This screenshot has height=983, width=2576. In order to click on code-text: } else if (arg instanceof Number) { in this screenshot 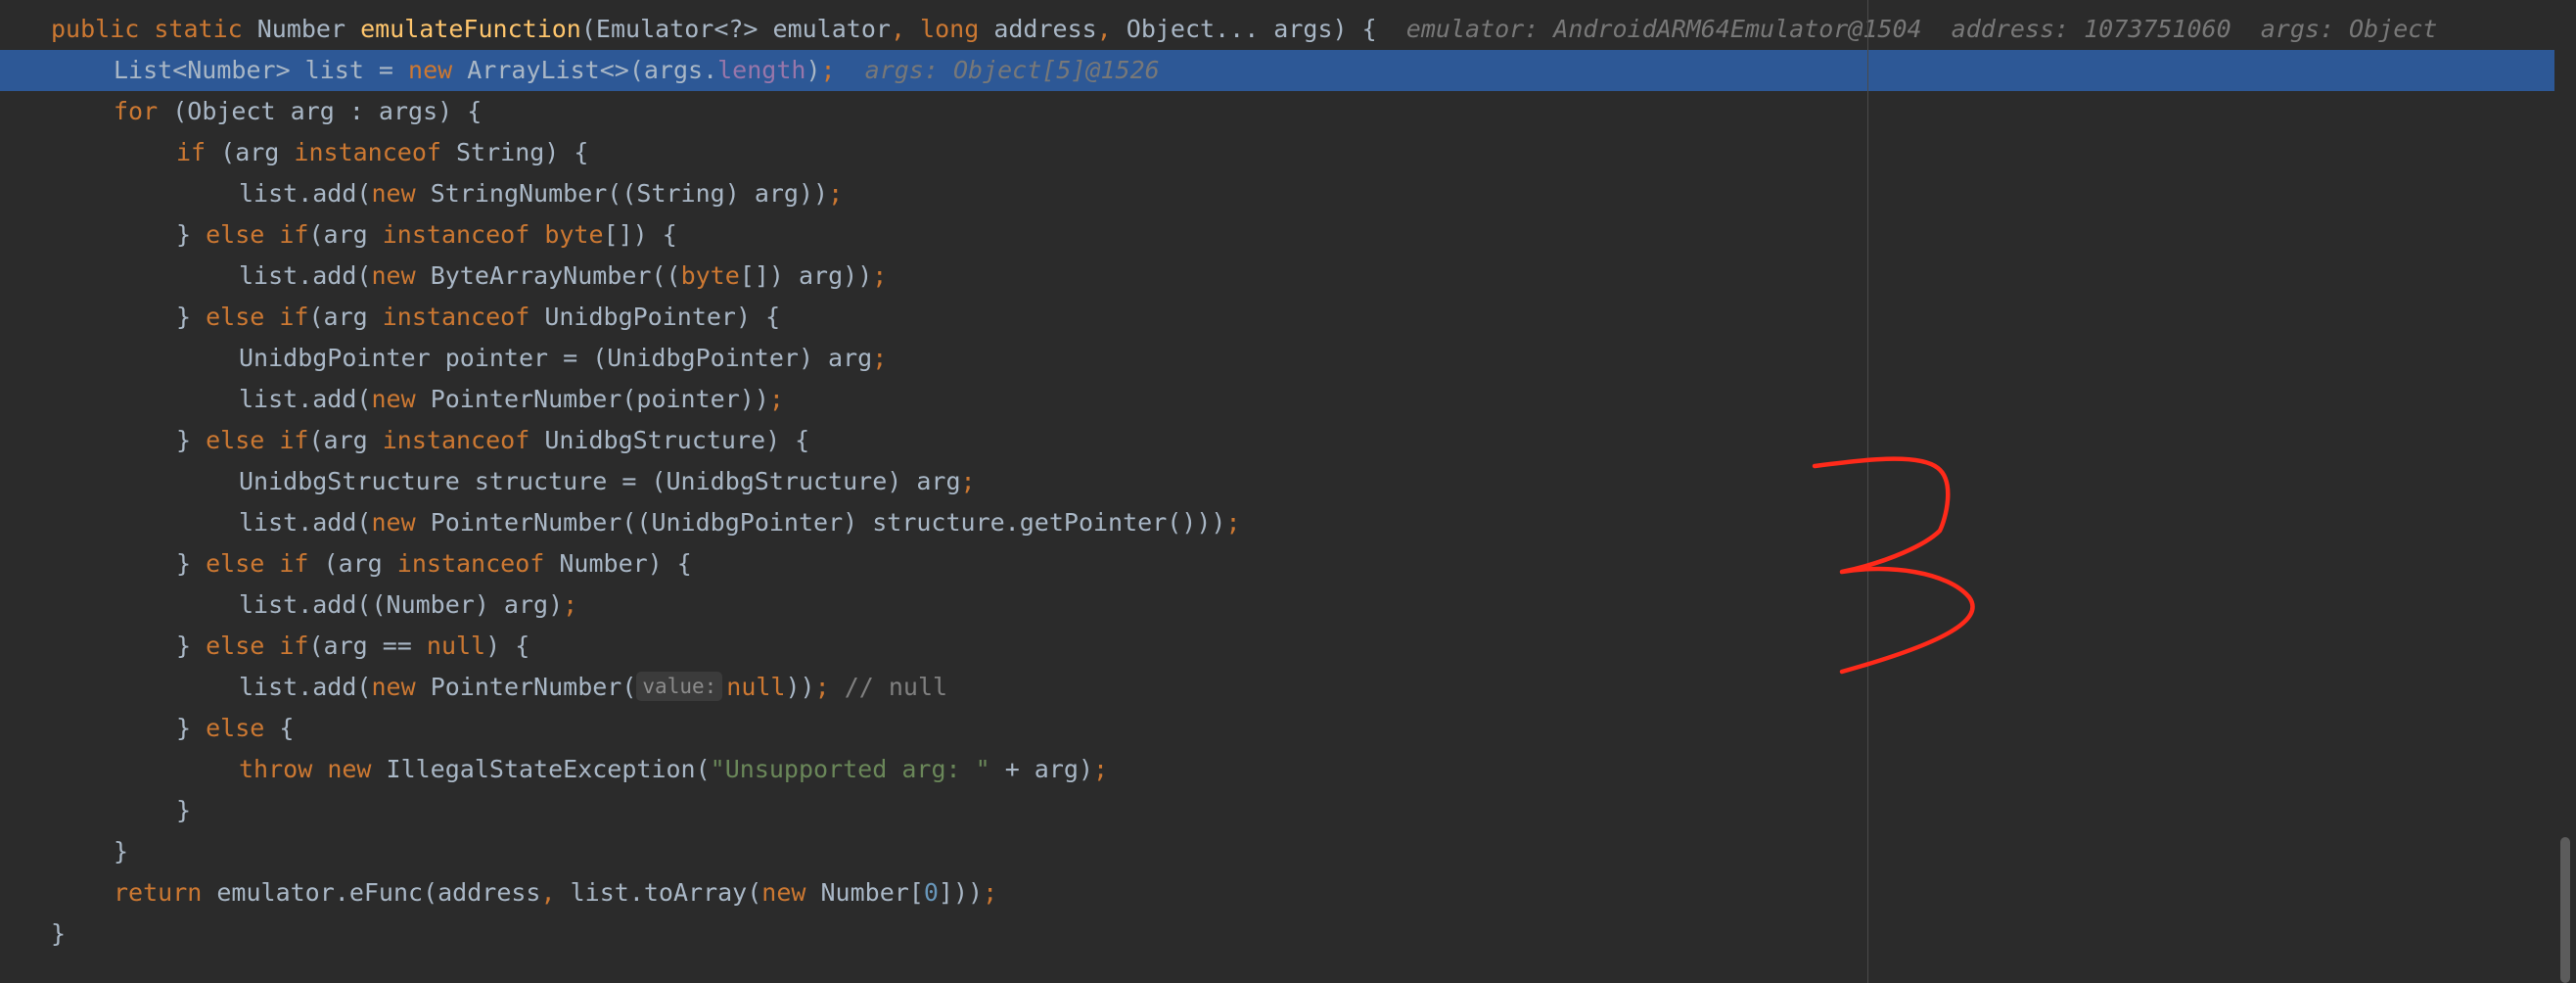, I will do `click(434, 564)`.